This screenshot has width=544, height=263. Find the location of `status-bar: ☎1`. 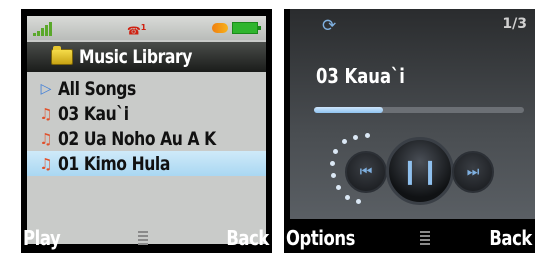

status-bar: ☎1 is located at coordinates (146, 28).